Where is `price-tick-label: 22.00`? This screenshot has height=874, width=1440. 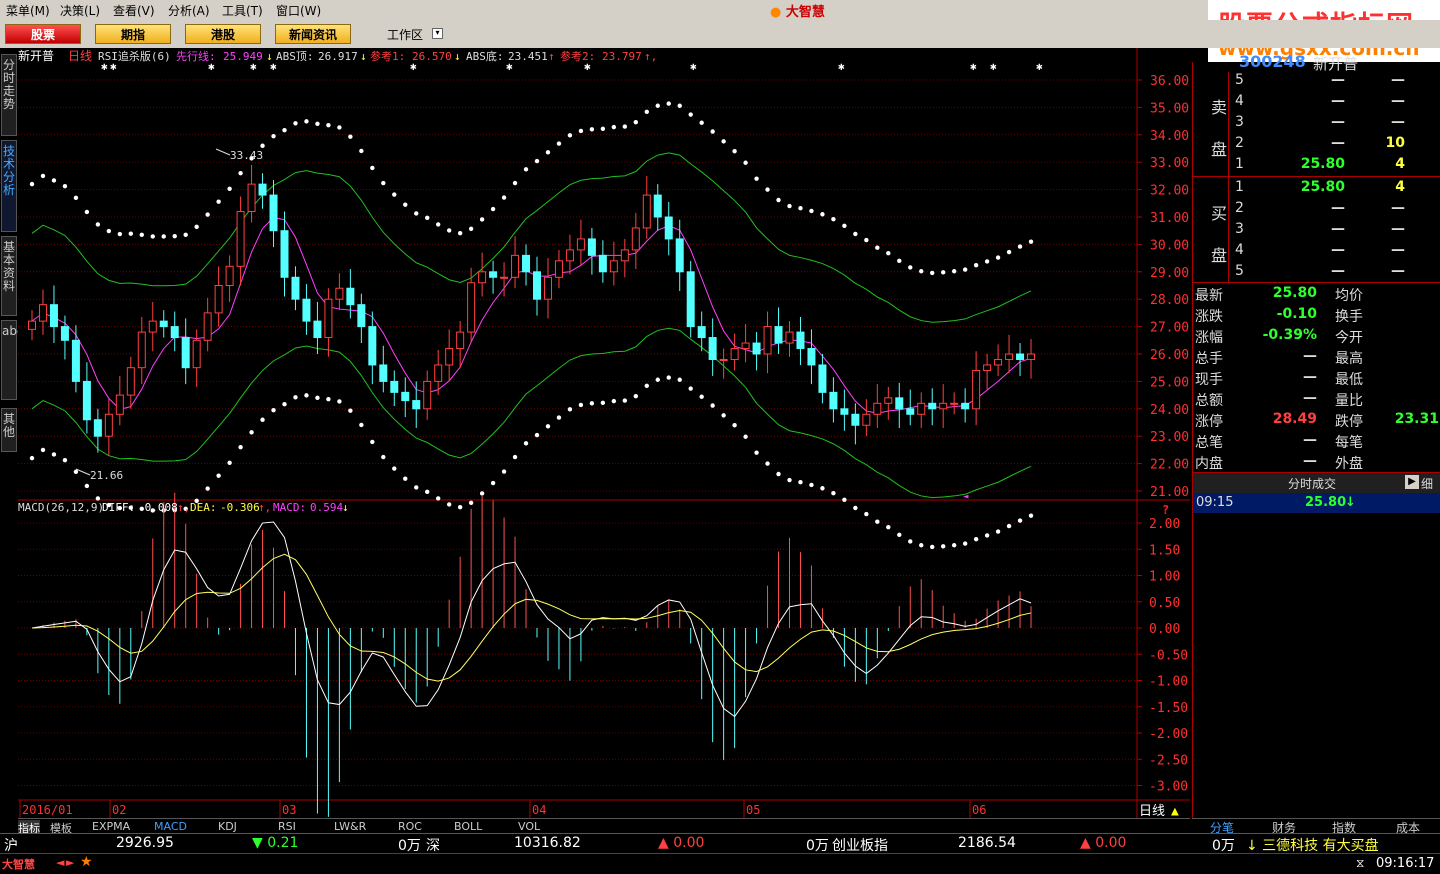
price-tick-label: 22.00 is located at coordinates (1169, 465).